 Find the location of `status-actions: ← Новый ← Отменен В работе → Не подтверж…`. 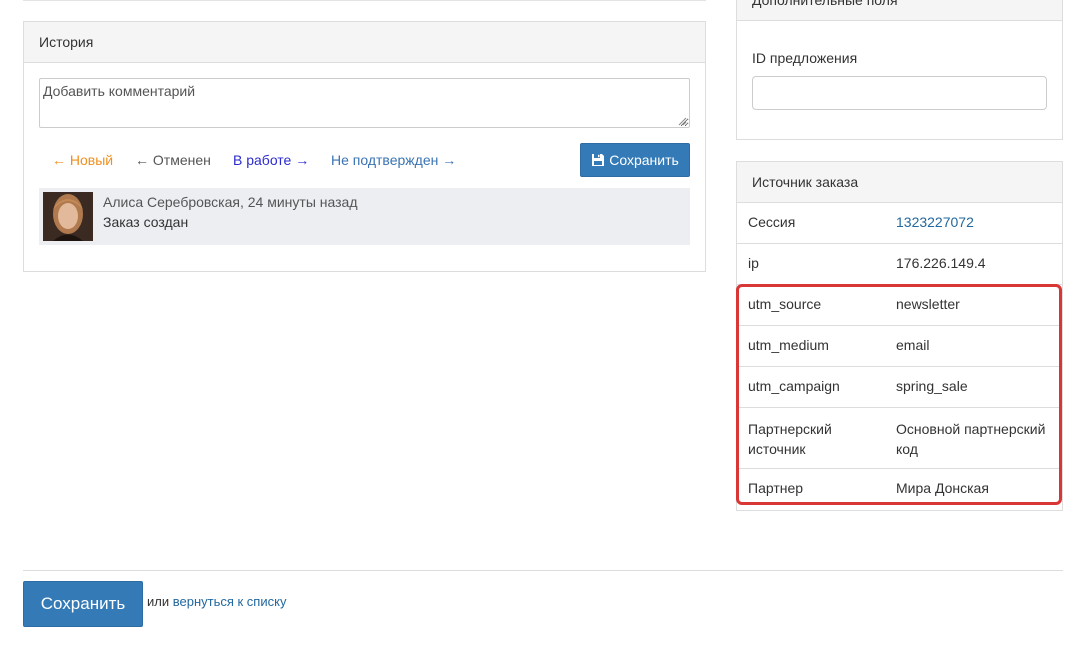

status-actions: ← Новый ← Отменен В работе → Не подтверж… is located at coordinates (364, 160).